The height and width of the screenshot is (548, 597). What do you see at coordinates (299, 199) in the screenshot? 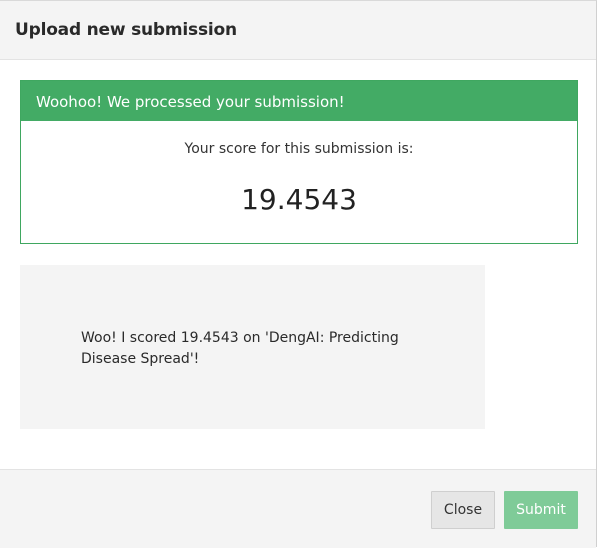
I see `score-value: 19.4543` at bounding box center [299, 199].